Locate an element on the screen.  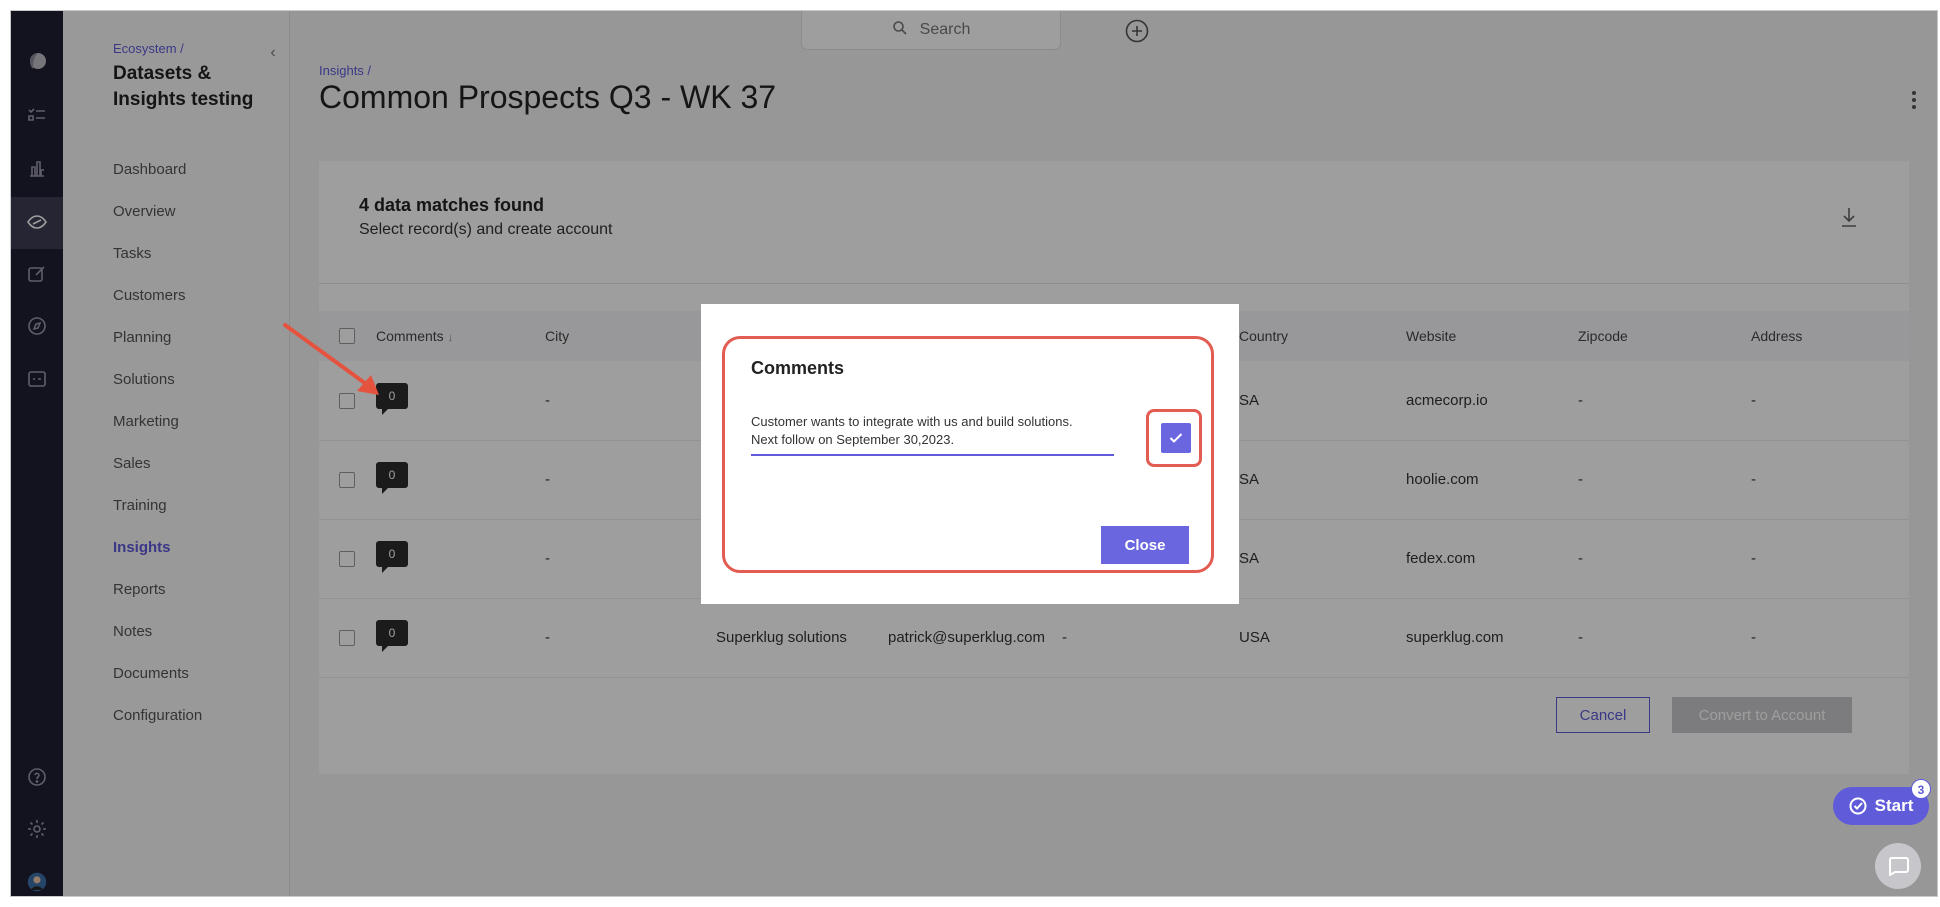
comment-input-underline is located at coordinates (932, 455).